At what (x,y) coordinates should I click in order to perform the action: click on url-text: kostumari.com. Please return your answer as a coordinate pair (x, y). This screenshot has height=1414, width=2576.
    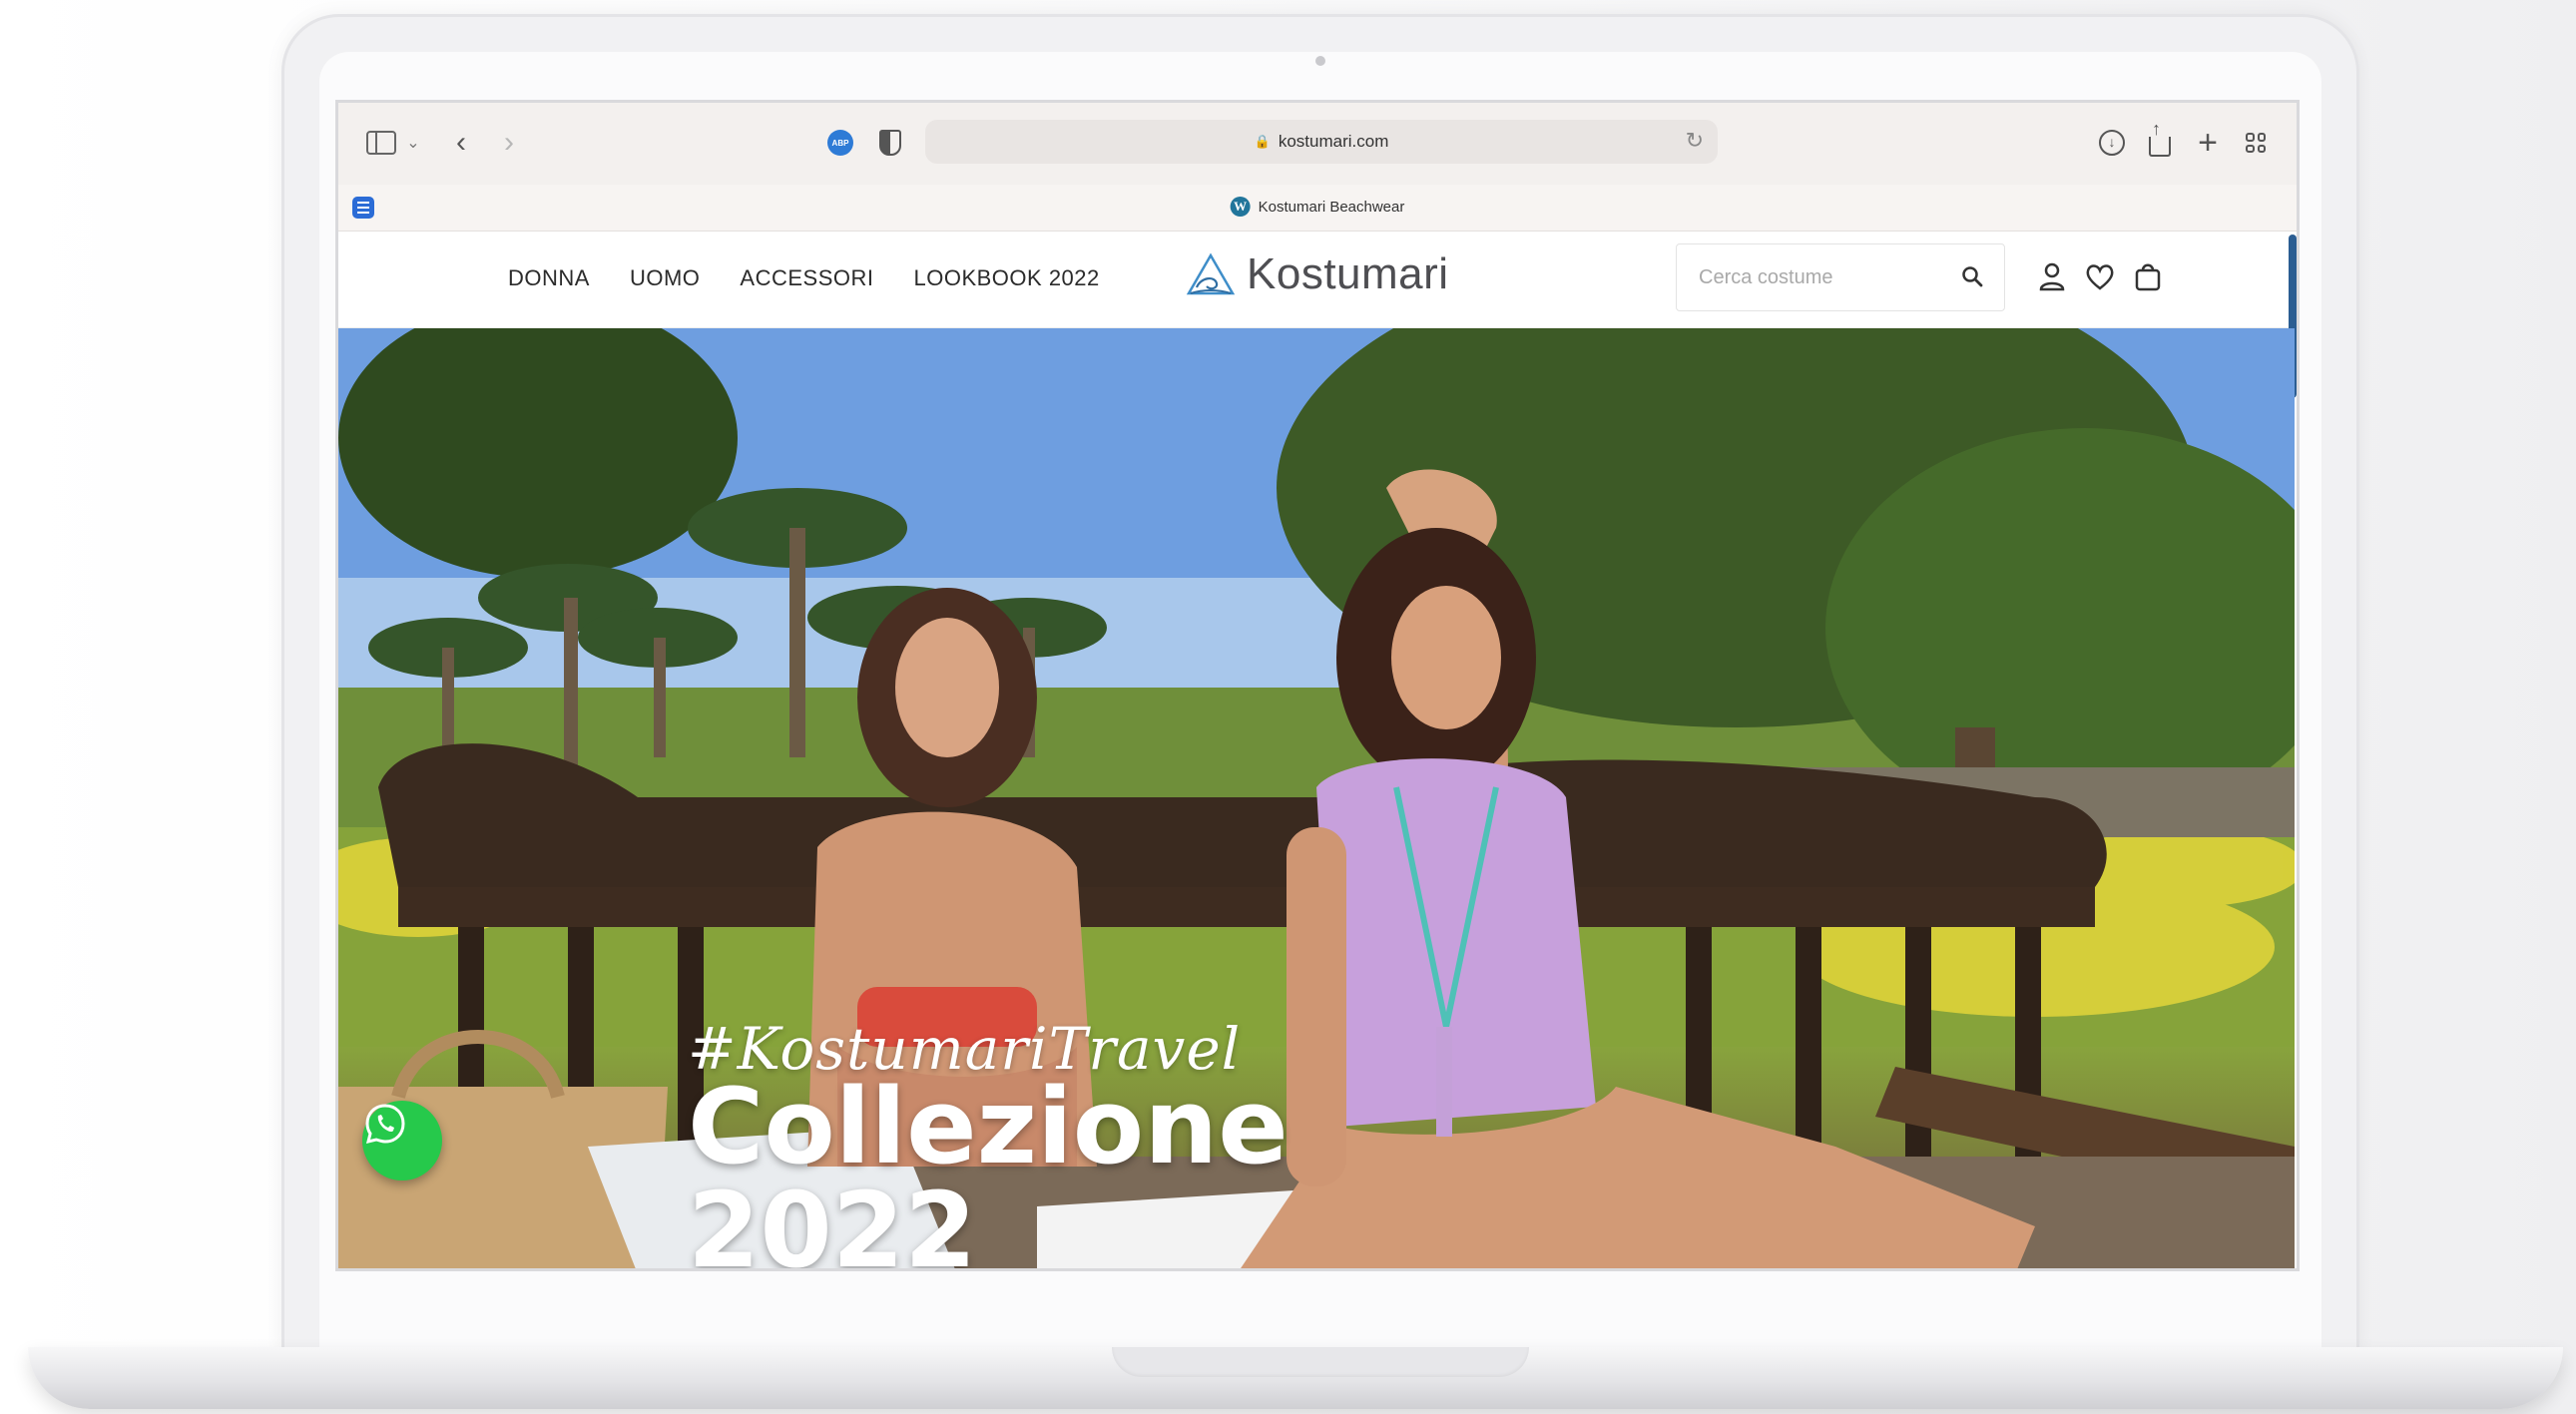
    Looking at the image, I should click on (1334, 141).